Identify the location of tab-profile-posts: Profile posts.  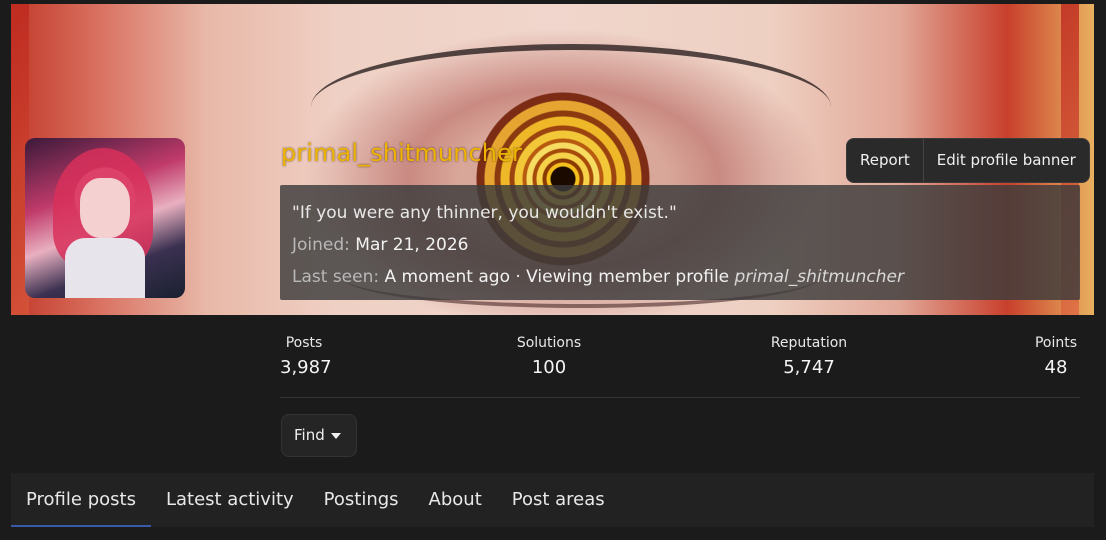
(81, 500).